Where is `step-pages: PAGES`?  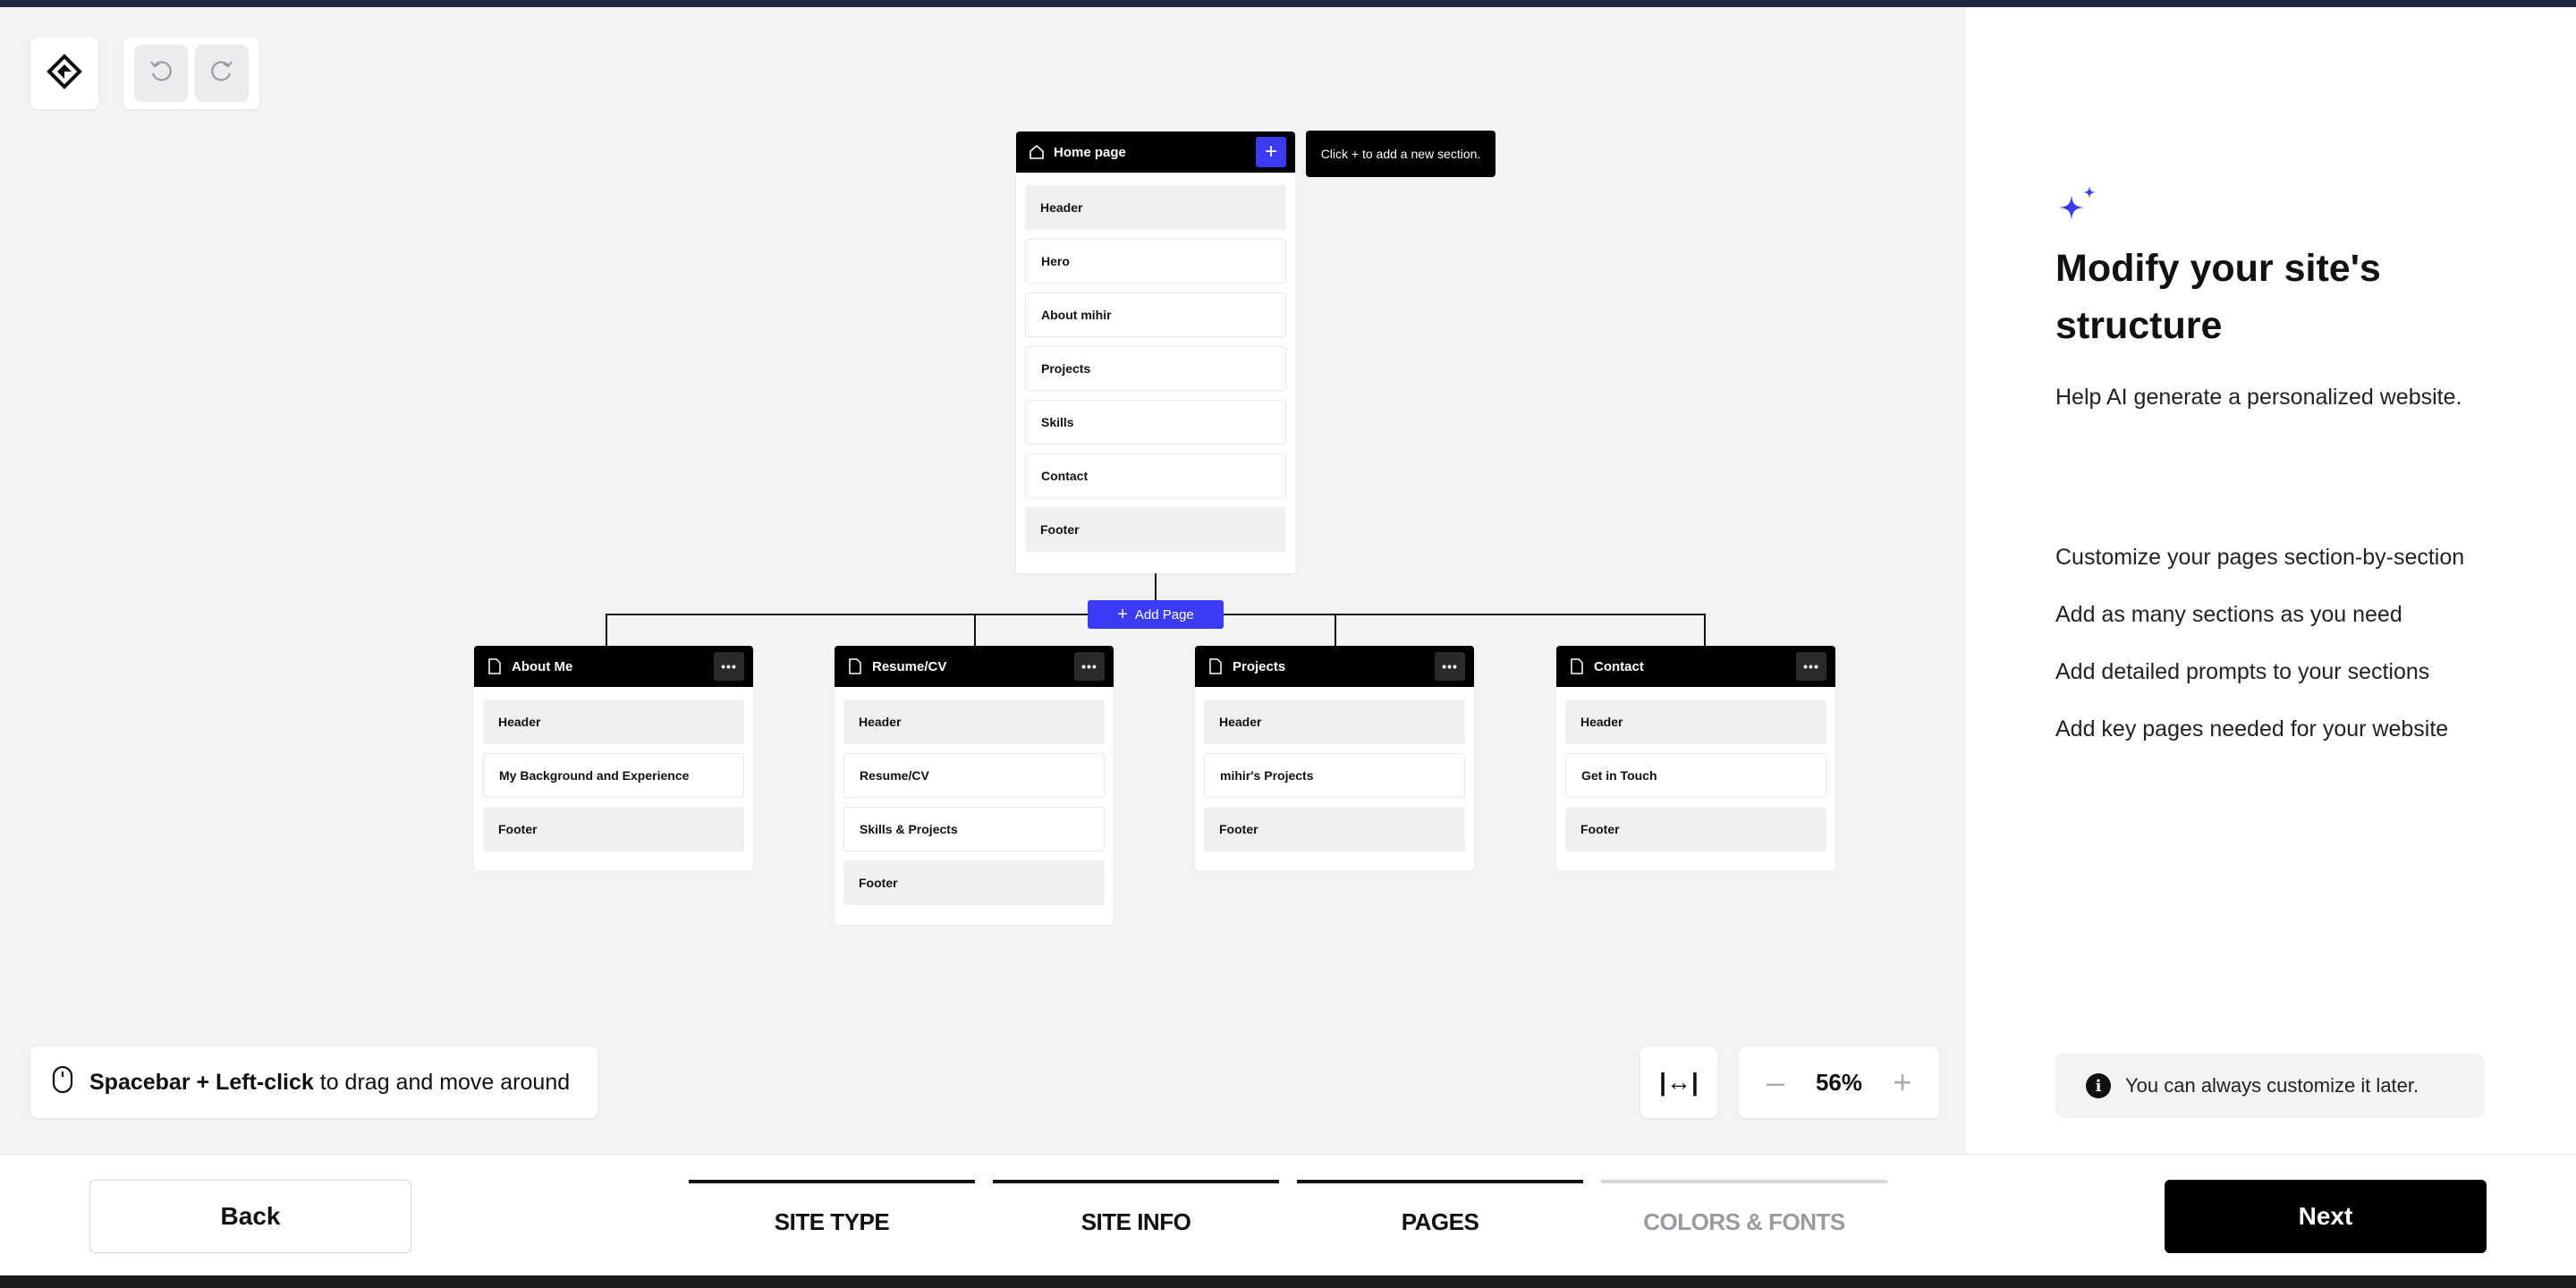
step-pages: PAGES is located at coordinates (1440, 1216).